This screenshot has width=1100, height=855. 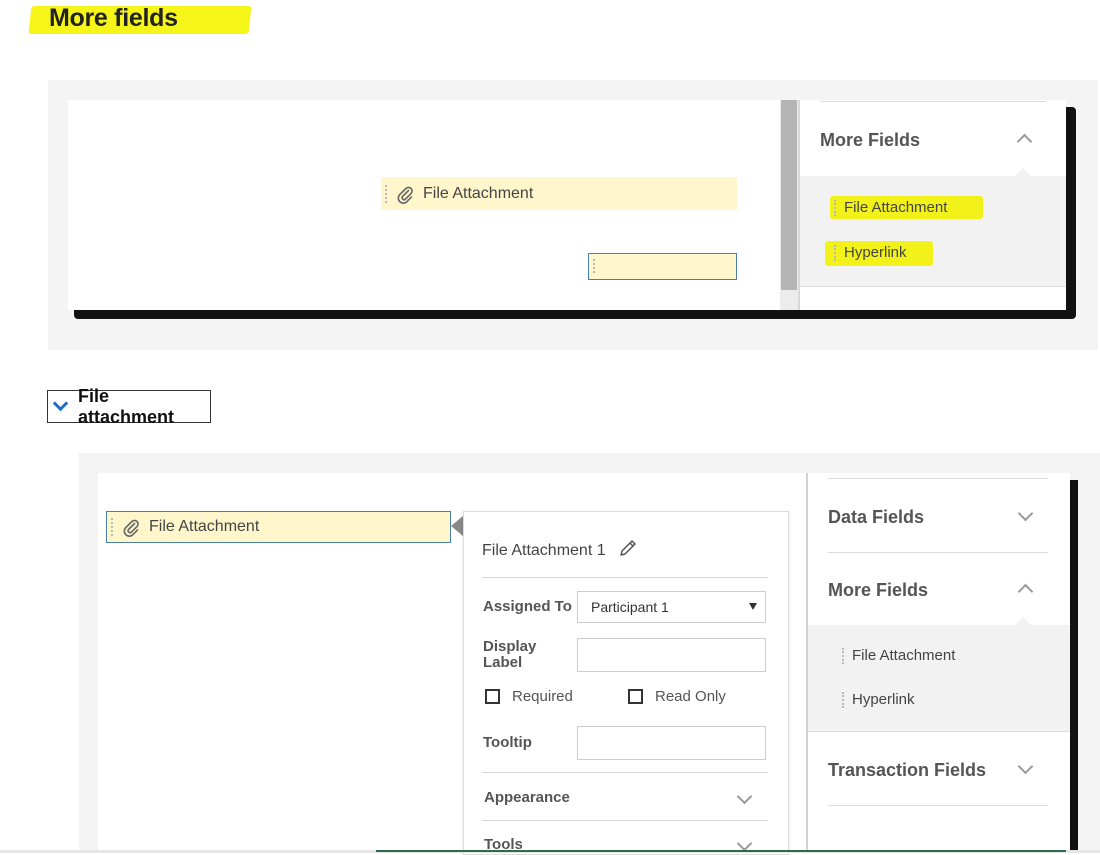 I want to click on assigned-to-select: Participant 1, so click(x=671, y=607).